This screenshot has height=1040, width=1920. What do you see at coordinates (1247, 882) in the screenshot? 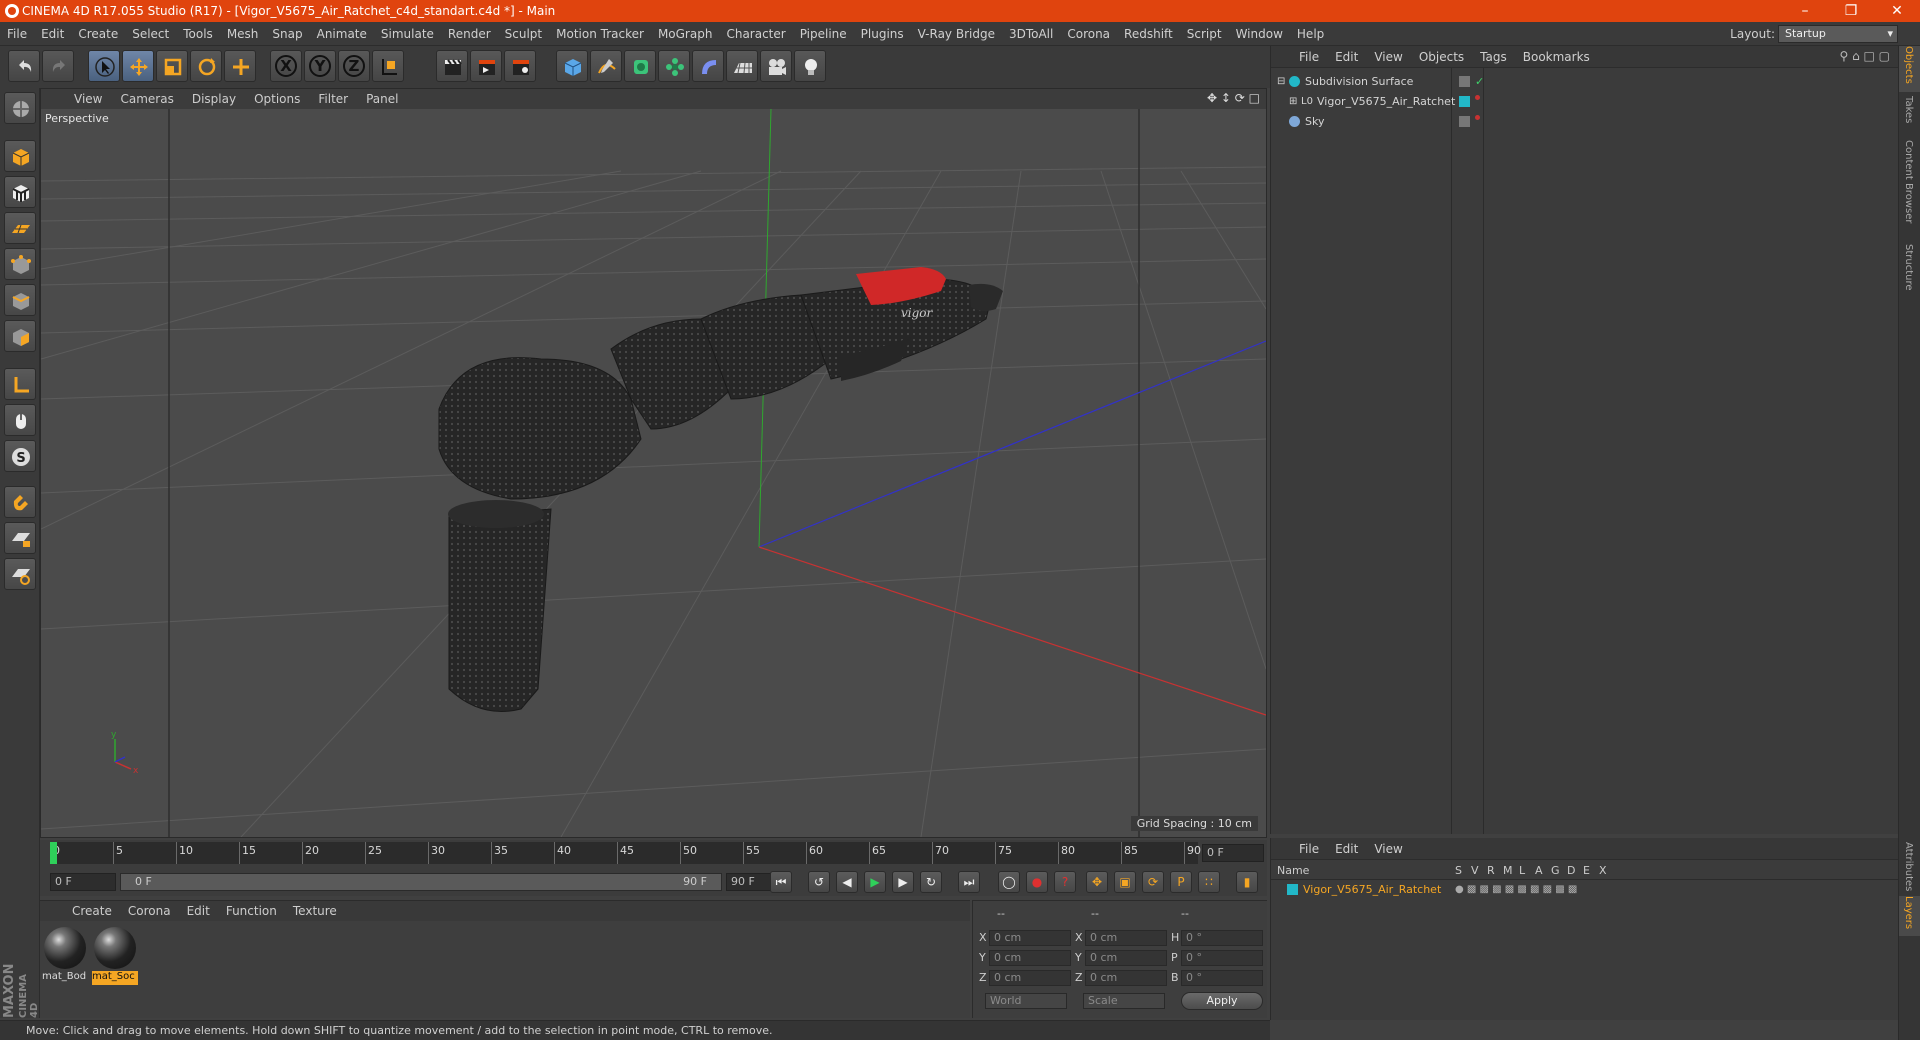
I see `timeline-layout-button: ▮` at bounding box center [1247, 882].